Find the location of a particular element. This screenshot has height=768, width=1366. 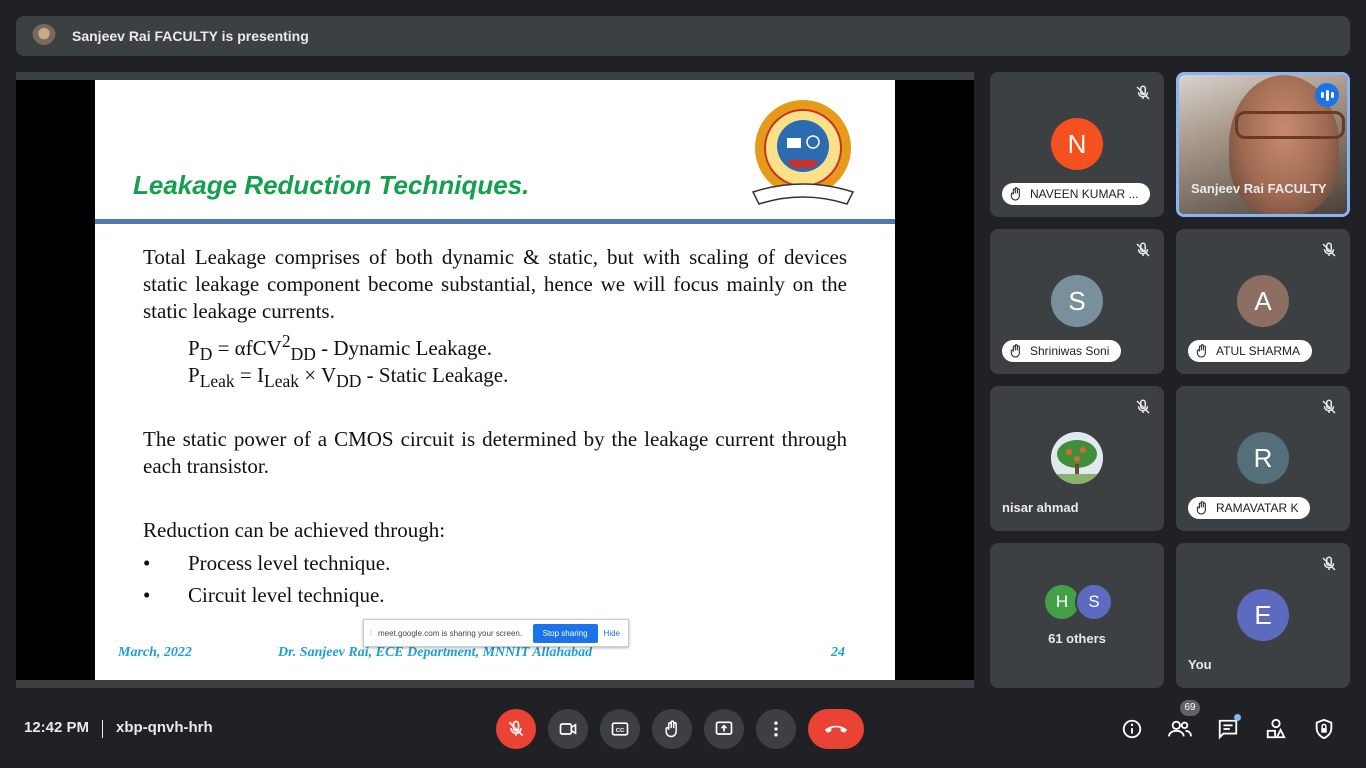

others-tile: H S 61 others is located at coordinates (1077, 615).